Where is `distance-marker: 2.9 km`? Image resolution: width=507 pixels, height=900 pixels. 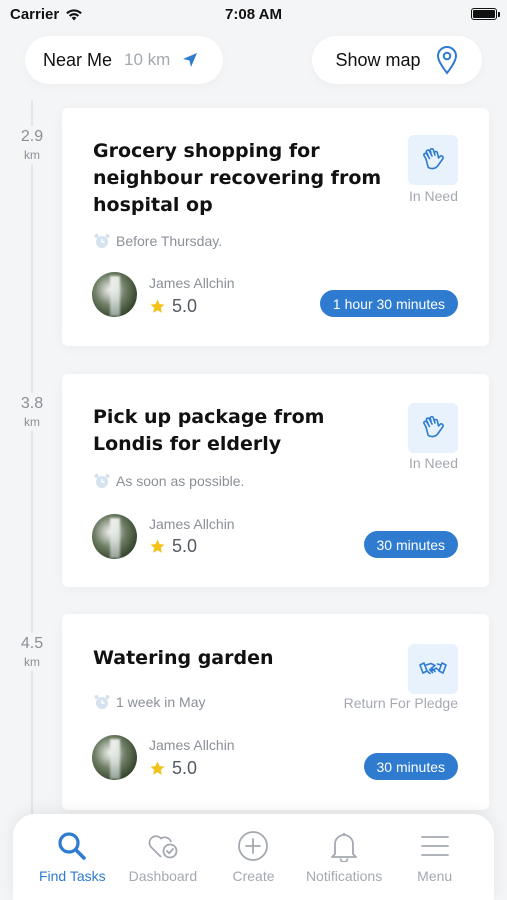
distance-marker: 2.9 km is located at coordinates (32, 145).